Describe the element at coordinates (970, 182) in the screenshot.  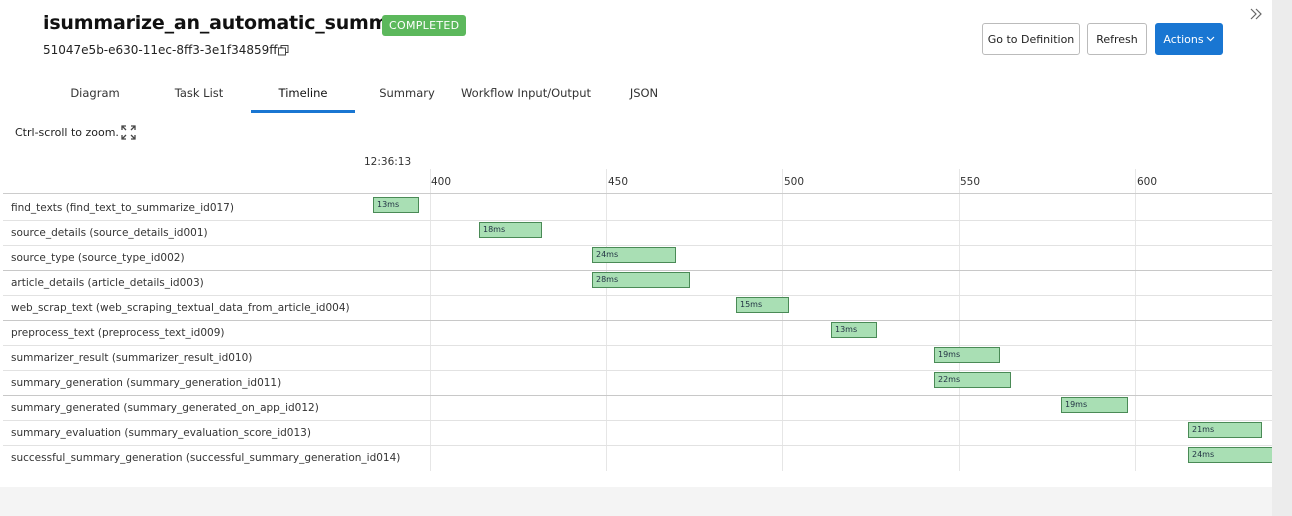
I see `timeline-tick: 550` at that location.